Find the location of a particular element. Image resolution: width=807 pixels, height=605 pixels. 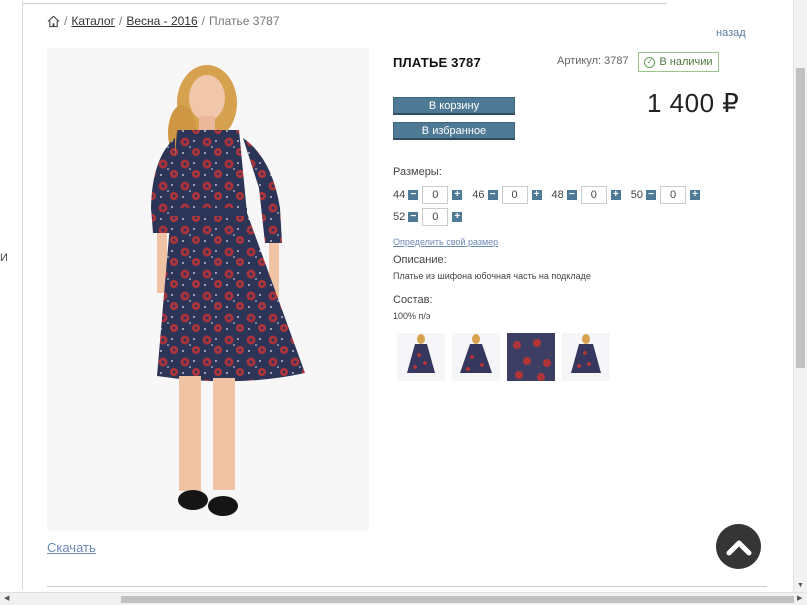

add-to-cart-button: В корзину is located at coordinates (454, 106).